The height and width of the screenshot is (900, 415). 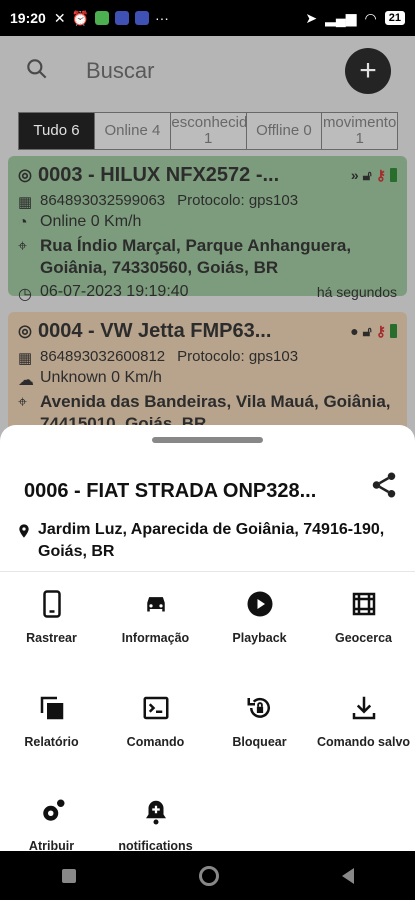 What do you see at coordinates (53, 810) in the screenshot?
I see `settings-icon` at bounding box center [53, 810].